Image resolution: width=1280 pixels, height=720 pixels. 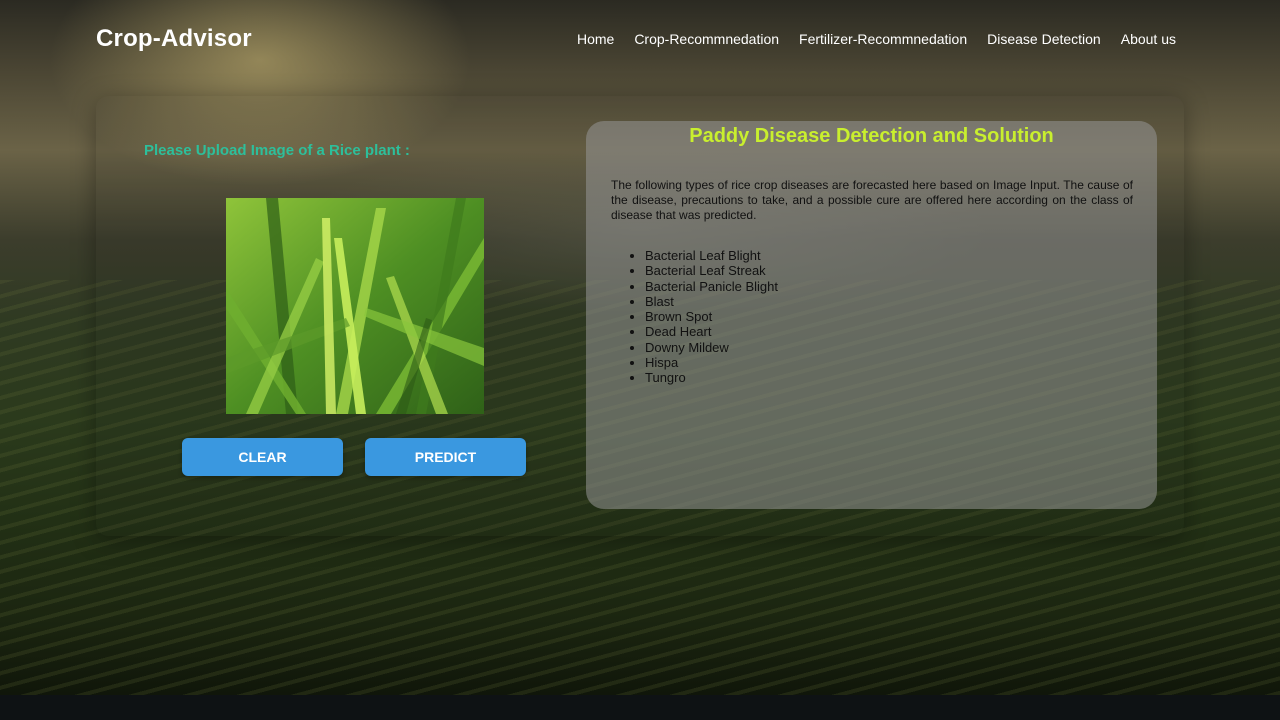 I want to click on list-item: Downy Mildew, so click(x=711, y=347).